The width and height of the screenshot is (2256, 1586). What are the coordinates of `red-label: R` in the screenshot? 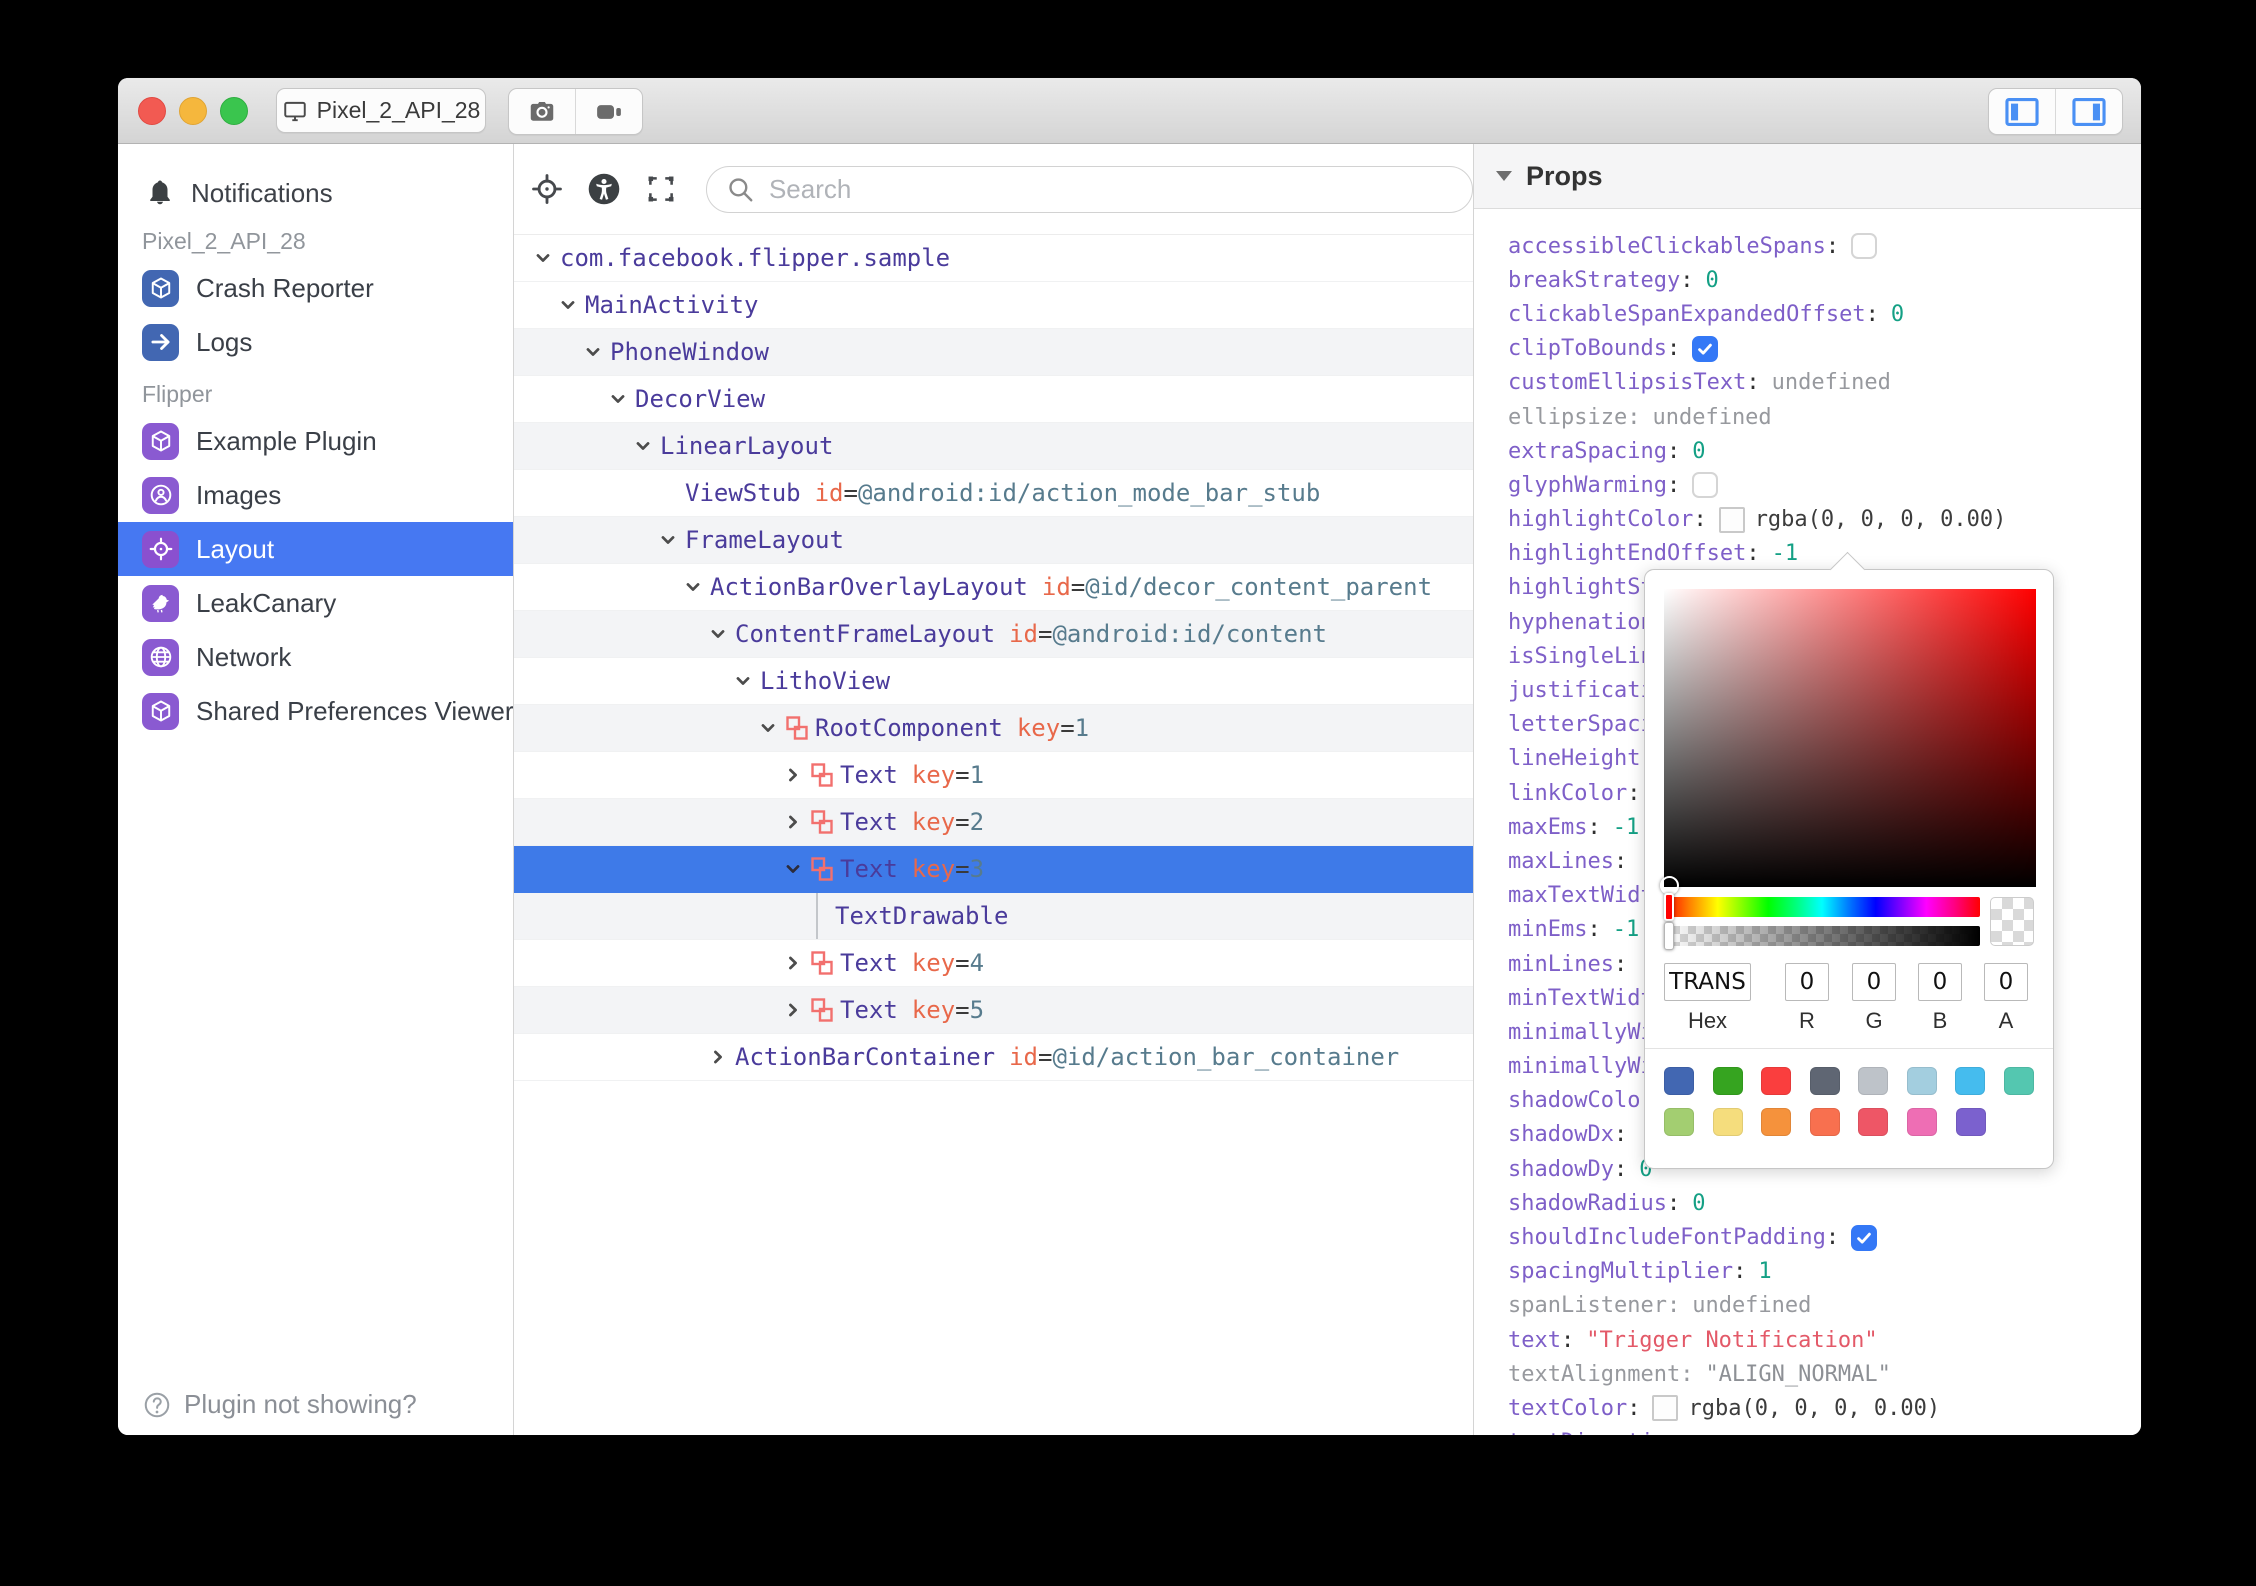 It's located at (1807, 1020).